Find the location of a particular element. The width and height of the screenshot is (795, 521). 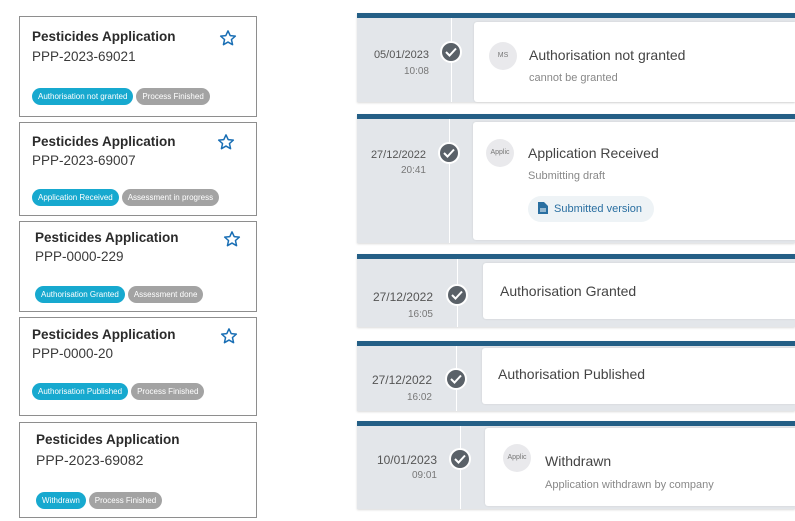

card-code: PPP-0000-229 is located at coordinates (79, 256).